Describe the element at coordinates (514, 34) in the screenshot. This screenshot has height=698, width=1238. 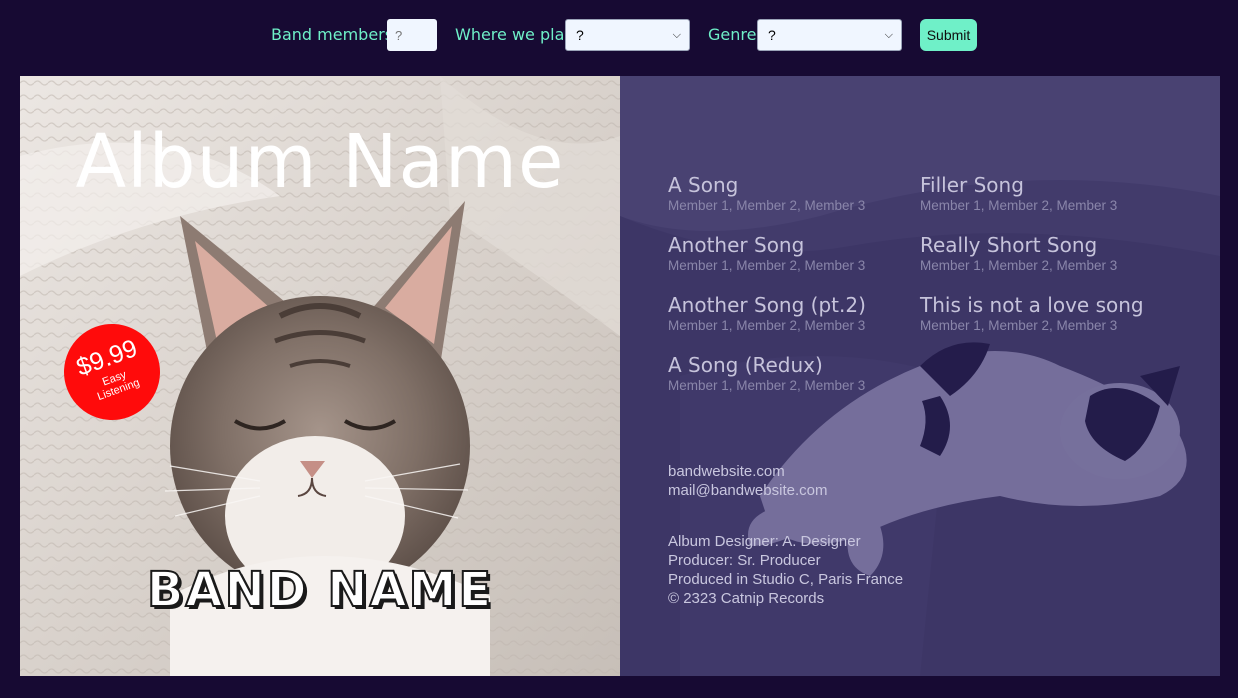
I see `where-we-play-label: Where we play` at that location.